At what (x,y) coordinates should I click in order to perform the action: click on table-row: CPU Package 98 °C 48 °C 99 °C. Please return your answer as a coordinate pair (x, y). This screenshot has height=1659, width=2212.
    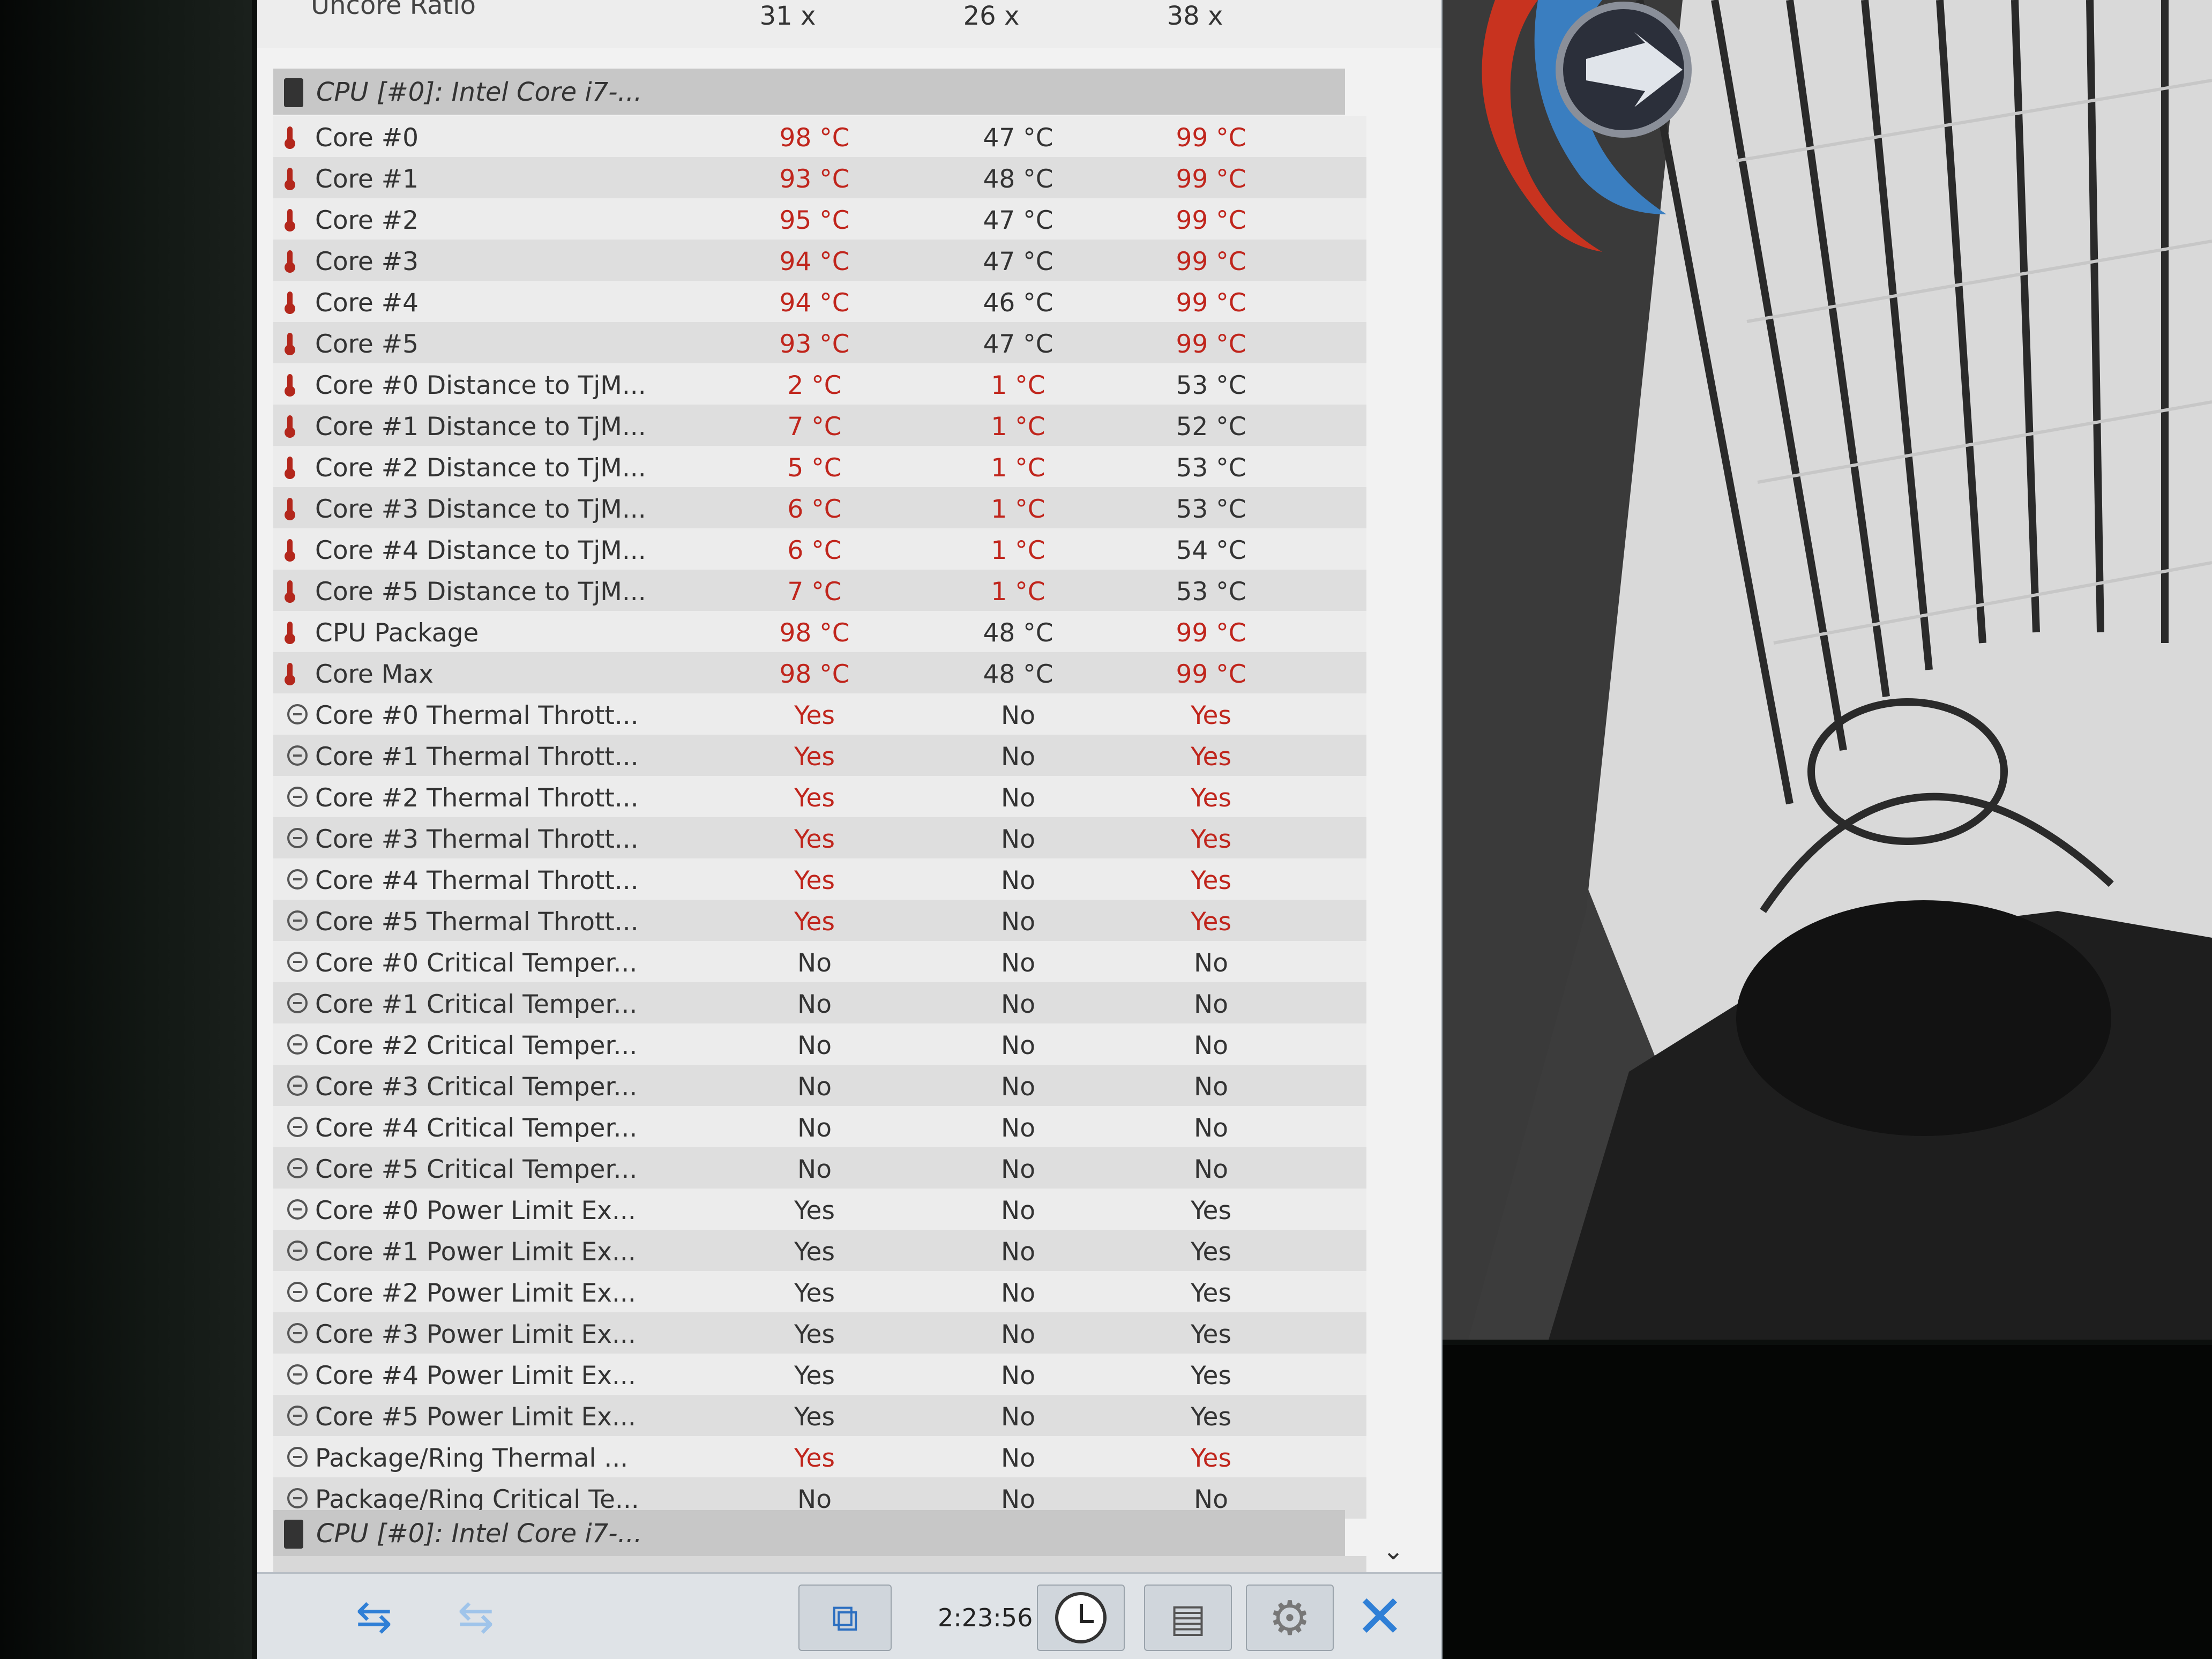
    Looking at the image, I should click on (819, 631).